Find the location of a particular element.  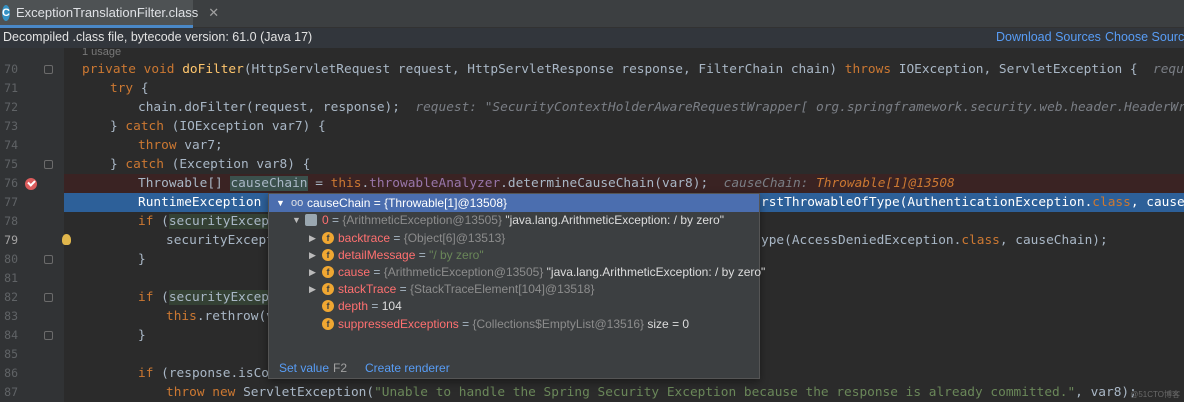

code-line-74: throw var7; is located at coordinates (180, 145).